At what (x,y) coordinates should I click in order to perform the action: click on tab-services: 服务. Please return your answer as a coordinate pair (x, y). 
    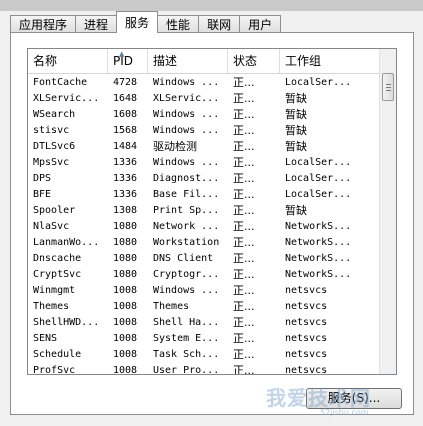
    Looking at the image, I should click on (137, 22).